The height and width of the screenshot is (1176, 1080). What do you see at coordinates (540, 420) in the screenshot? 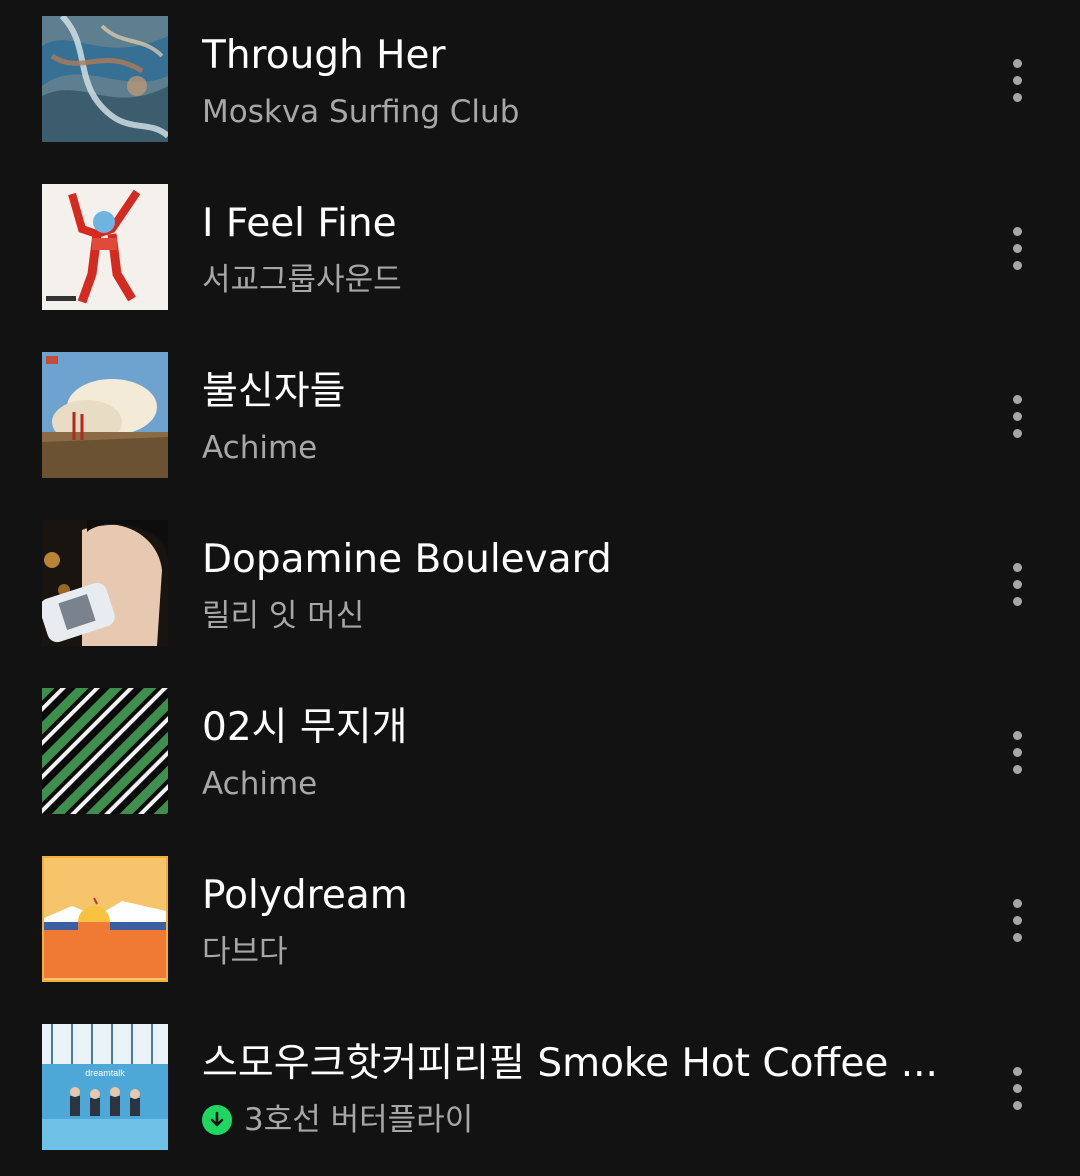
I see `track-row: 불신자들 Achime` at bounding box center [540, 420].